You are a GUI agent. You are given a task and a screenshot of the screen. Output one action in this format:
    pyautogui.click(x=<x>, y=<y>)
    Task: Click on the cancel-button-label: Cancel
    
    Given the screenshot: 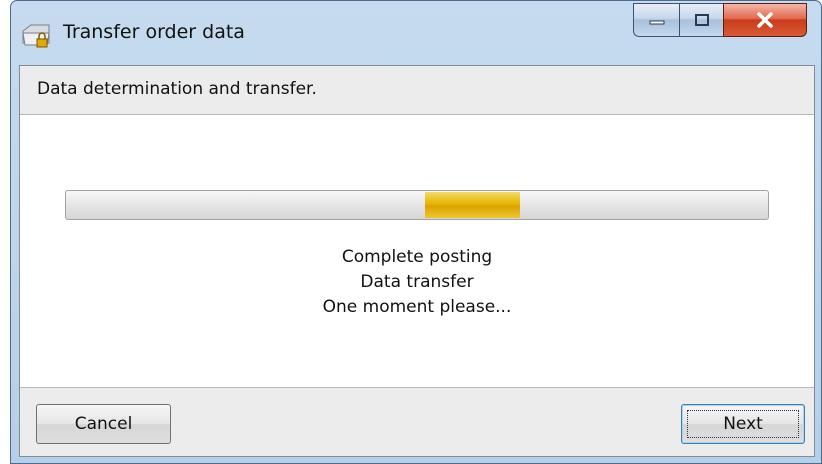 What is the action you would take?
    pyautogui.click(x=103, y=424)
    